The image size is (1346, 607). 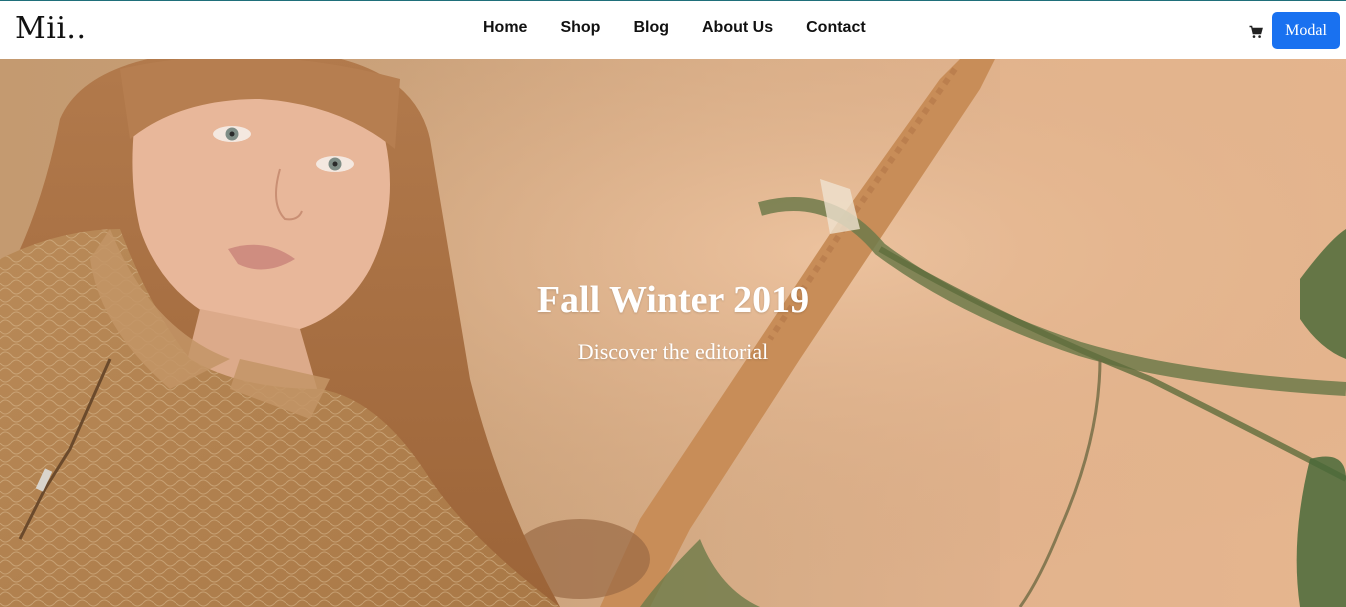 What do you see at coordinates (691, 28) in the screenshot?
I see `main-nav: Home Shop Blog About Us Contact` at bounding box center [691, 28].